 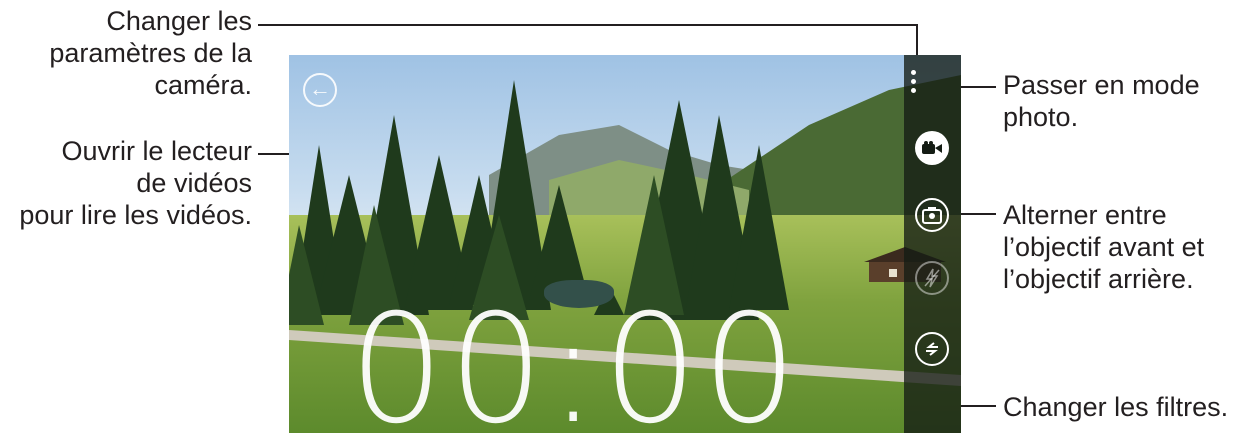 I want to click on leader-line-settings, so click(x=588, y=25).